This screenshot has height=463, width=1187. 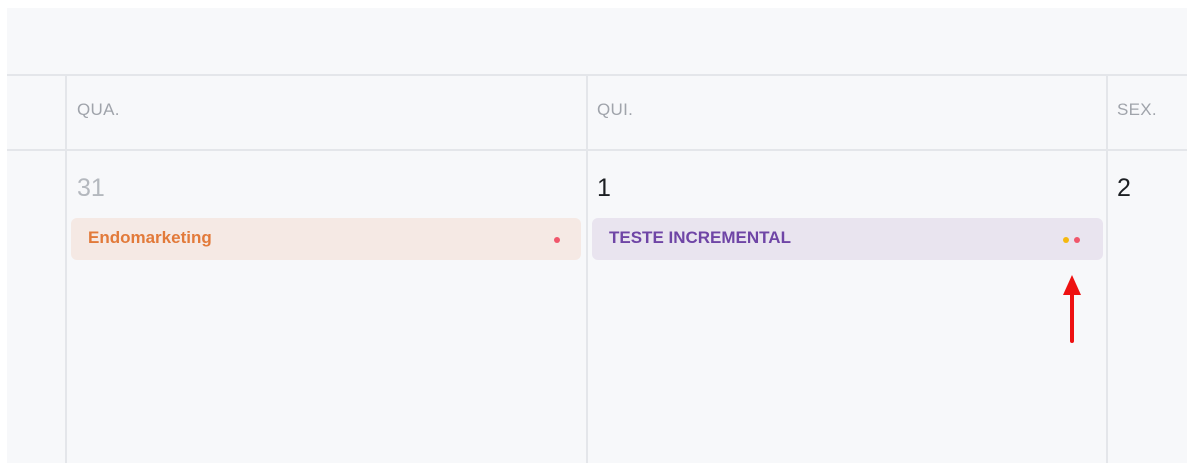 I want to click on header-bottom-divider, so click(x=597, y=150).